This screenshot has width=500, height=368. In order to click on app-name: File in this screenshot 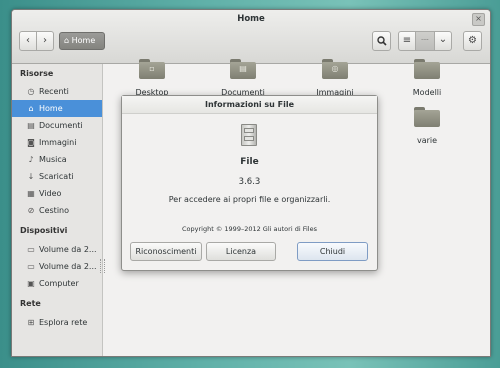, I will do `click(249, 162)`.